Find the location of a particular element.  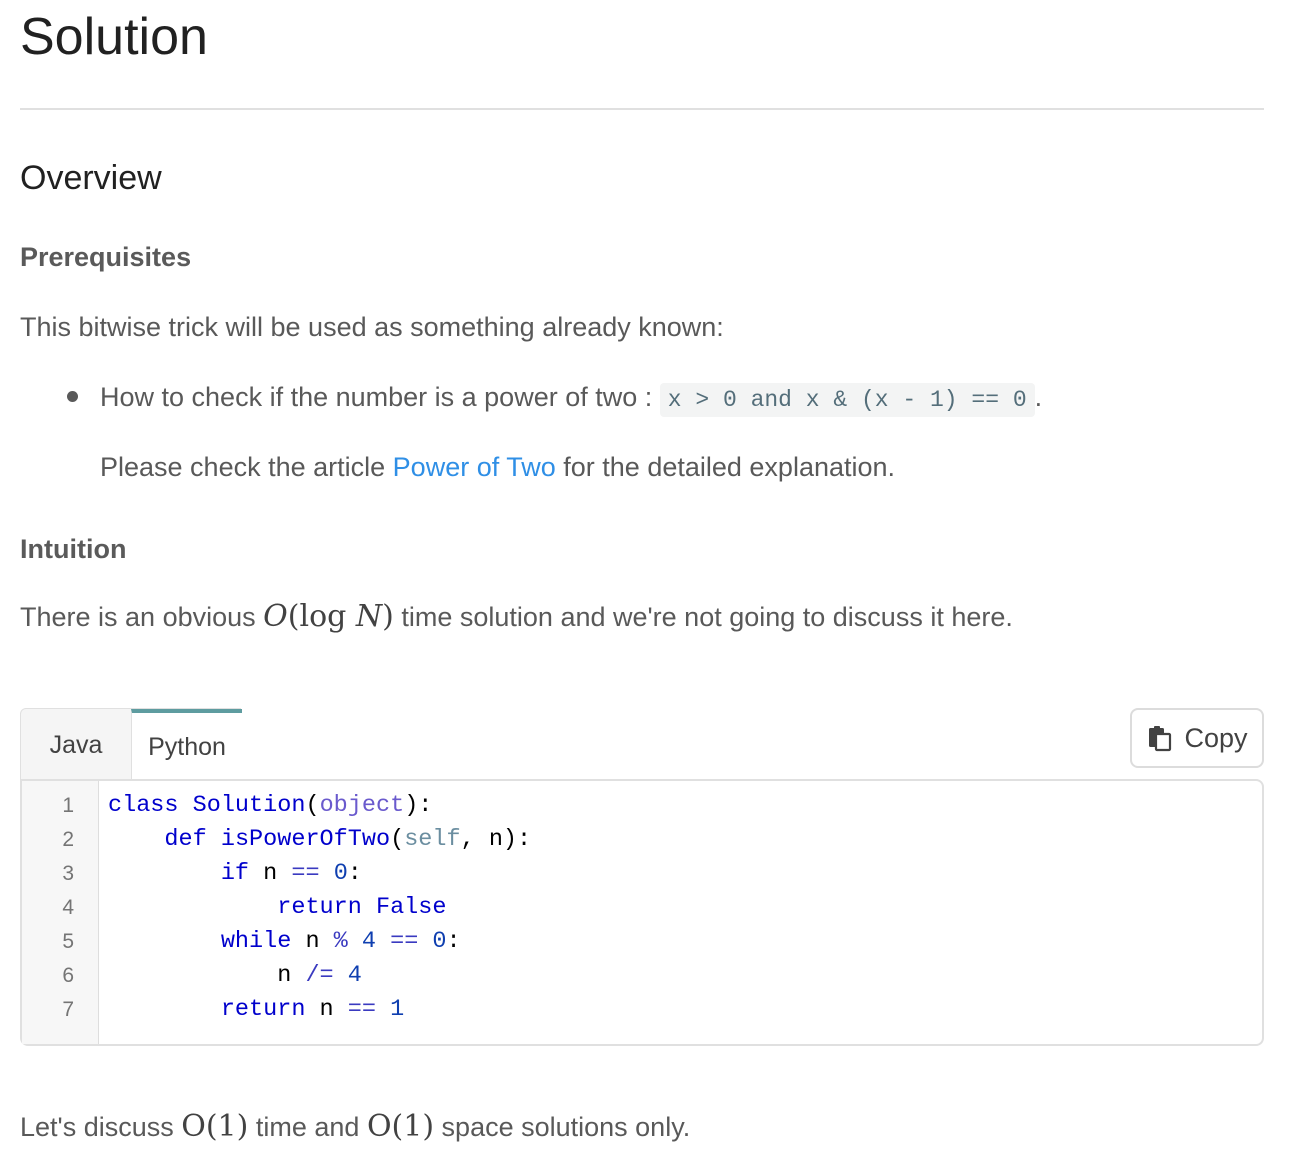

complexity-o1-time: O(1) is located at coordinates (215, 1126).